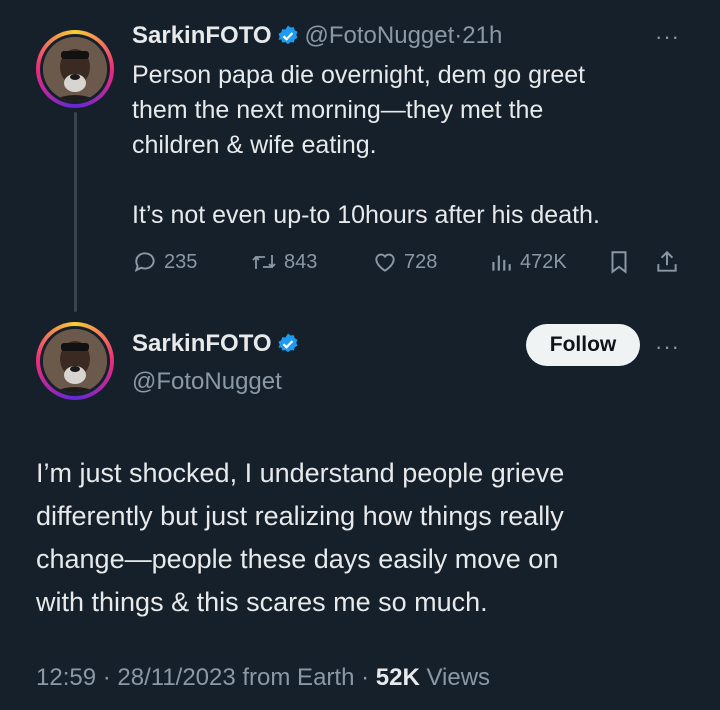 The height and width of the screenshot is (710, 720). I want to click on share-icon, so click(667, 261).